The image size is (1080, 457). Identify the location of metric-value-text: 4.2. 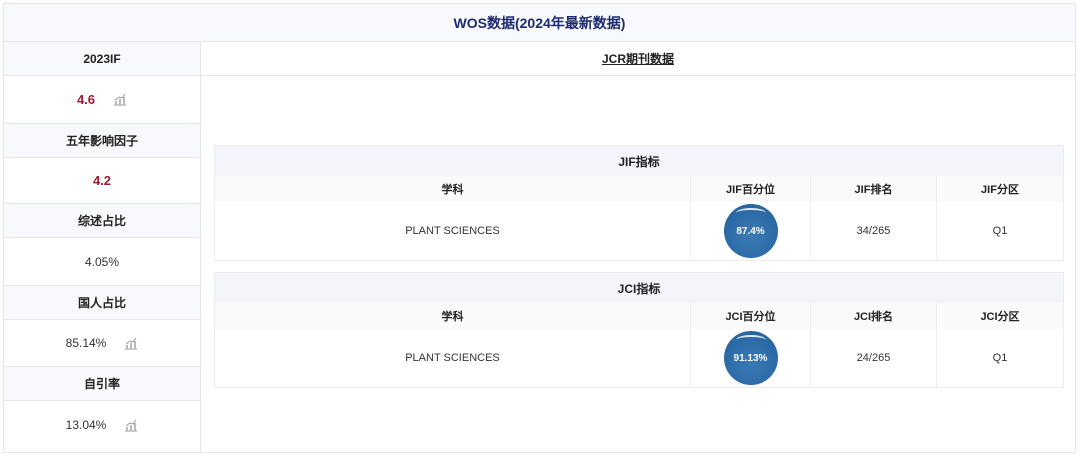
(102, 180).